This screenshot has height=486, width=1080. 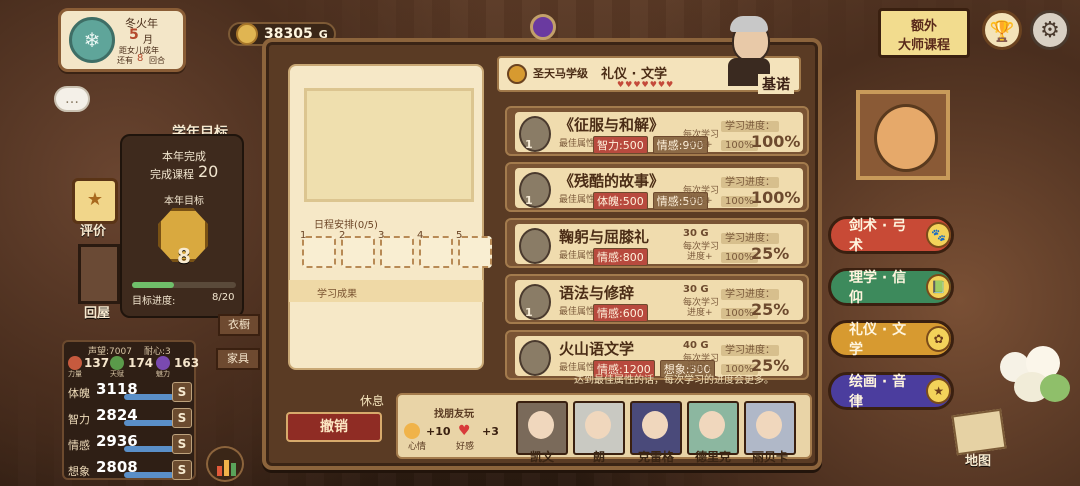 I want to click on star-icon: ★, so click(x=95, y=201).